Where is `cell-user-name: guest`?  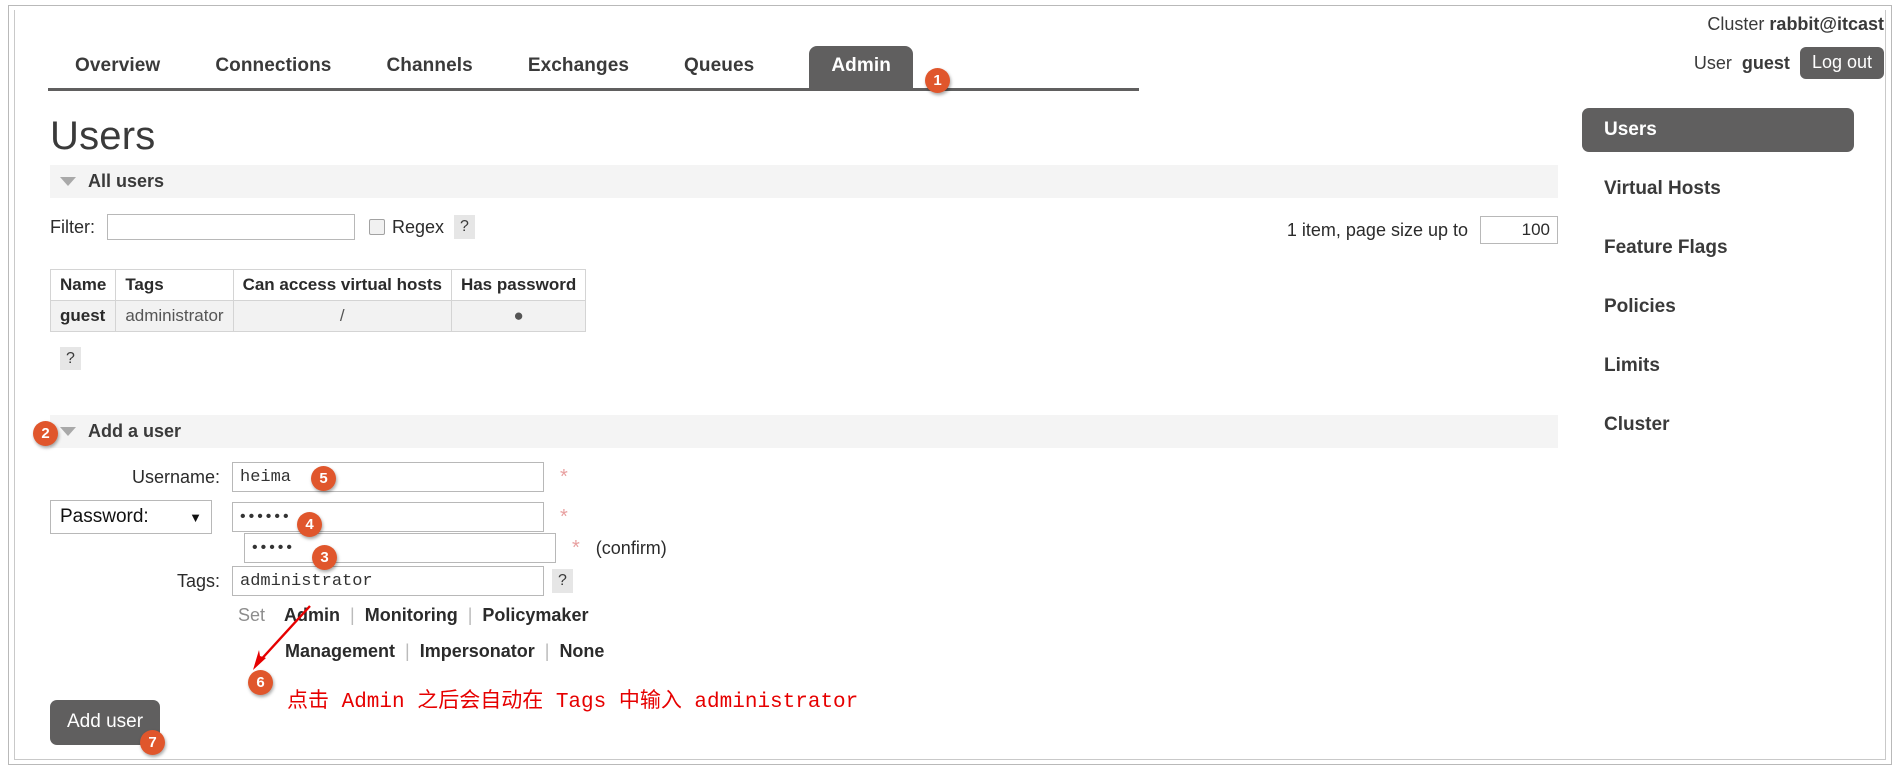
cell-user-name: guest is located at coordinates (83, 316).